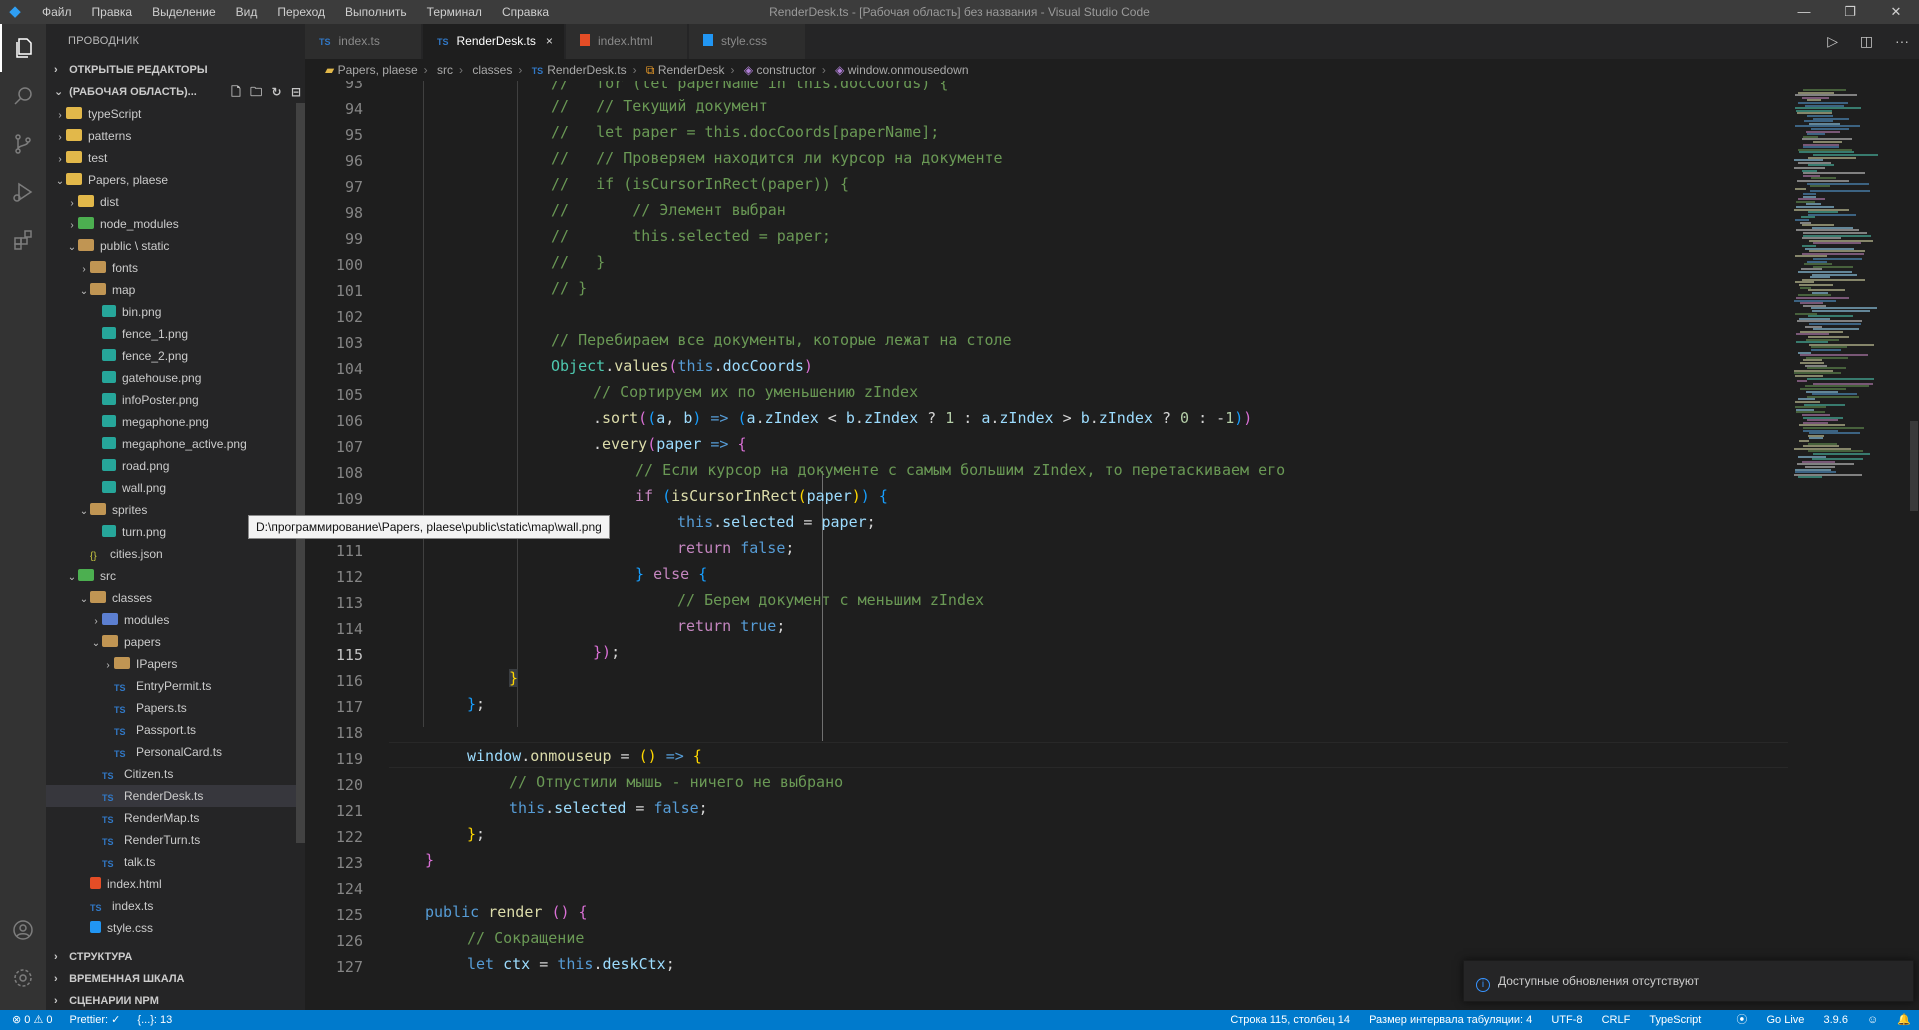 The width and height of the screenshot is (1919, 1030). Describe the element at coordinates (1896, 12) in the screenshot. I see `close-window-icon: ✕` at that location.